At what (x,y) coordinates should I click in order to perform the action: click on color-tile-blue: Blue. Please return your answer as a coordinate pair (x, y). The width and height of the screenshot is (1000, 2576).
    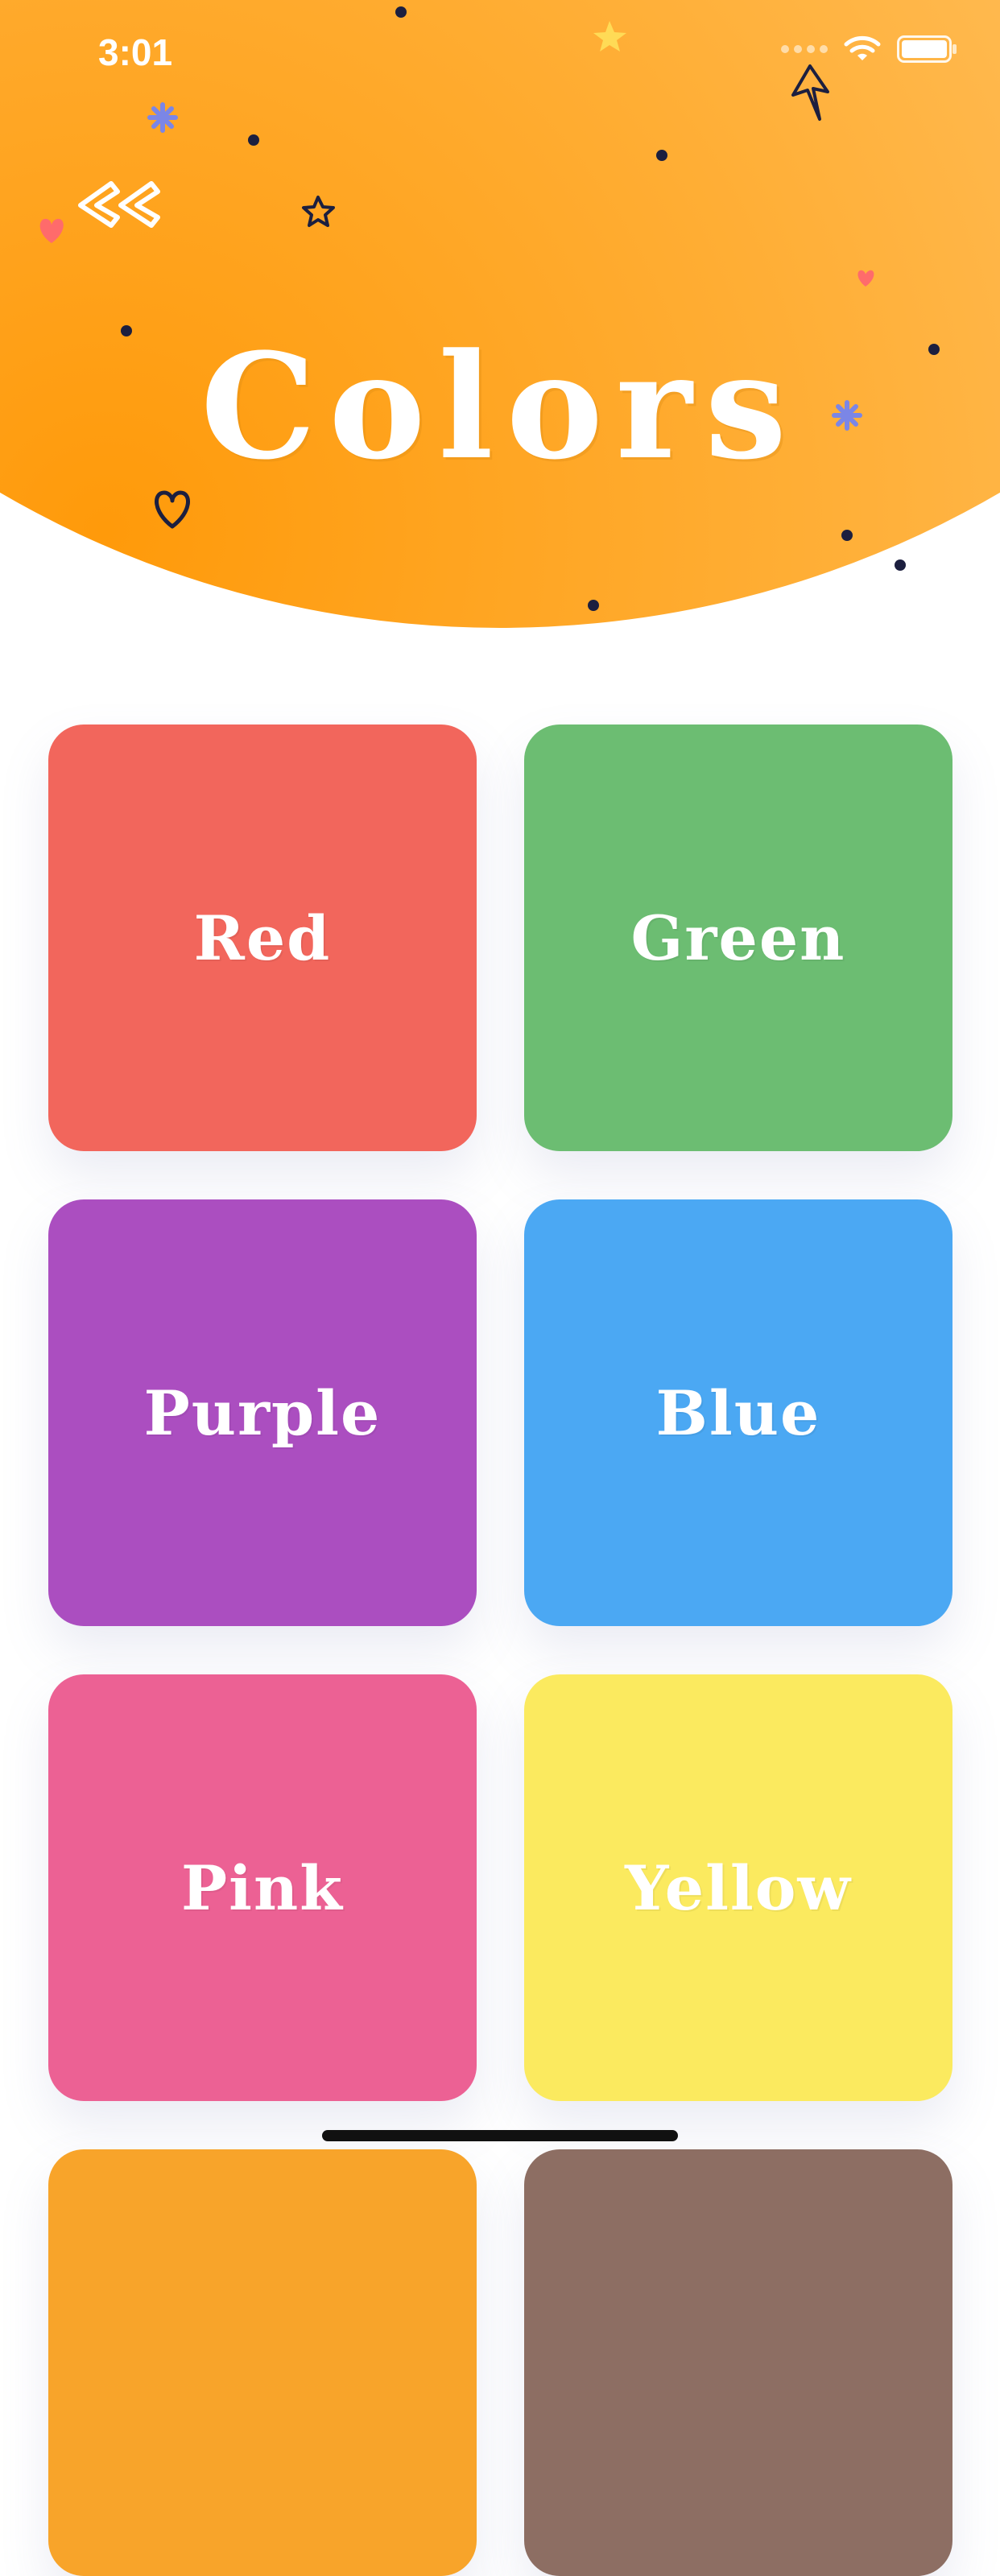
    Looking at the image, I should click on (738, 1412).